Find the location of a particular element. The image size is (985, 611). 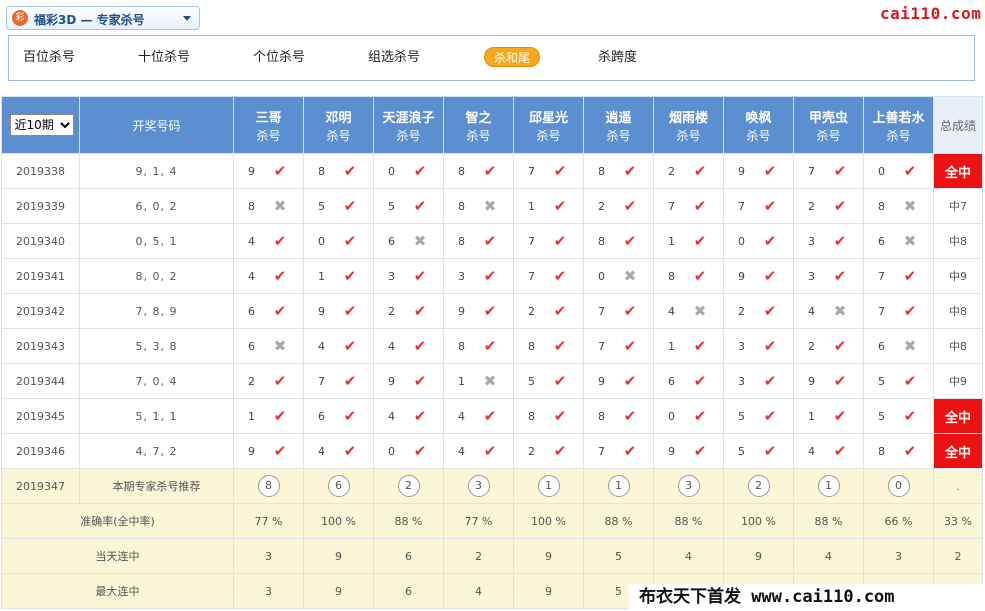

recommend-pick: 2 is located at coordinates (408, 486).